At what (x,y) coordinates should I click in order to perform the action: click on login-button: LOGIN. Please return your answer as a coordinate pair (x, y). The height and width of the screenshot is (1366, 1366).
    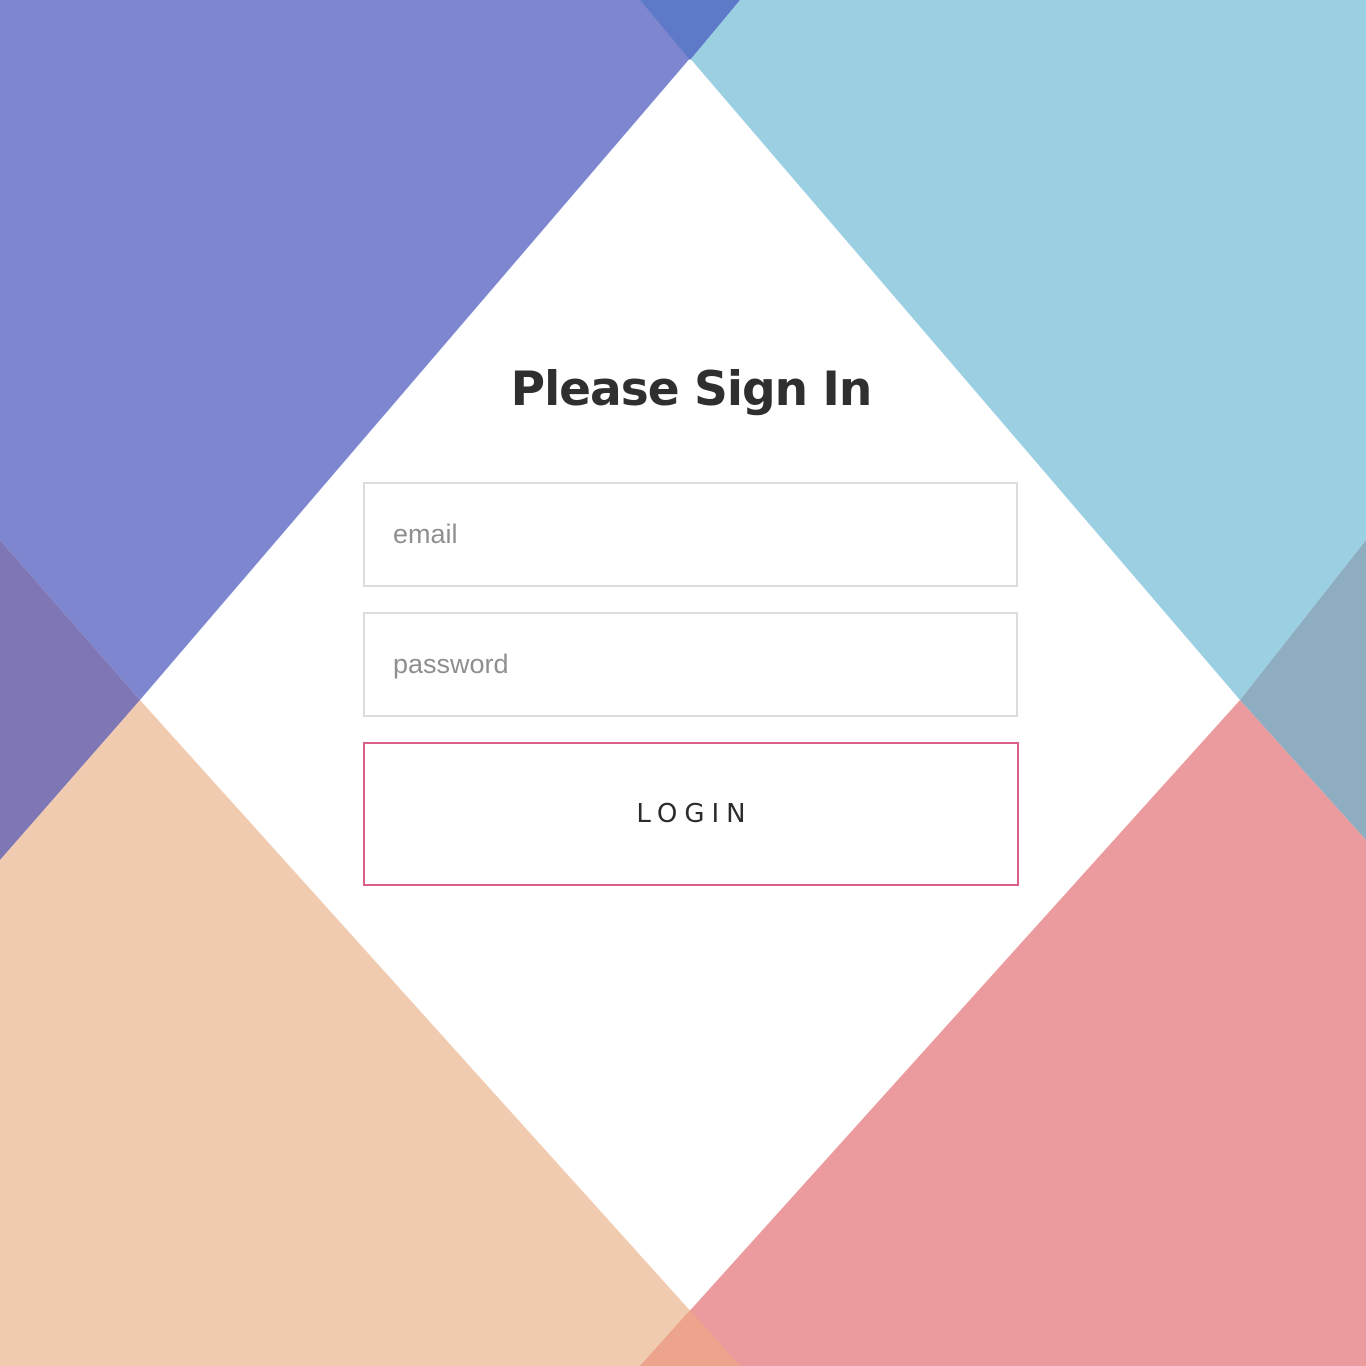
    Looking at the image, I should click on (691, 814).